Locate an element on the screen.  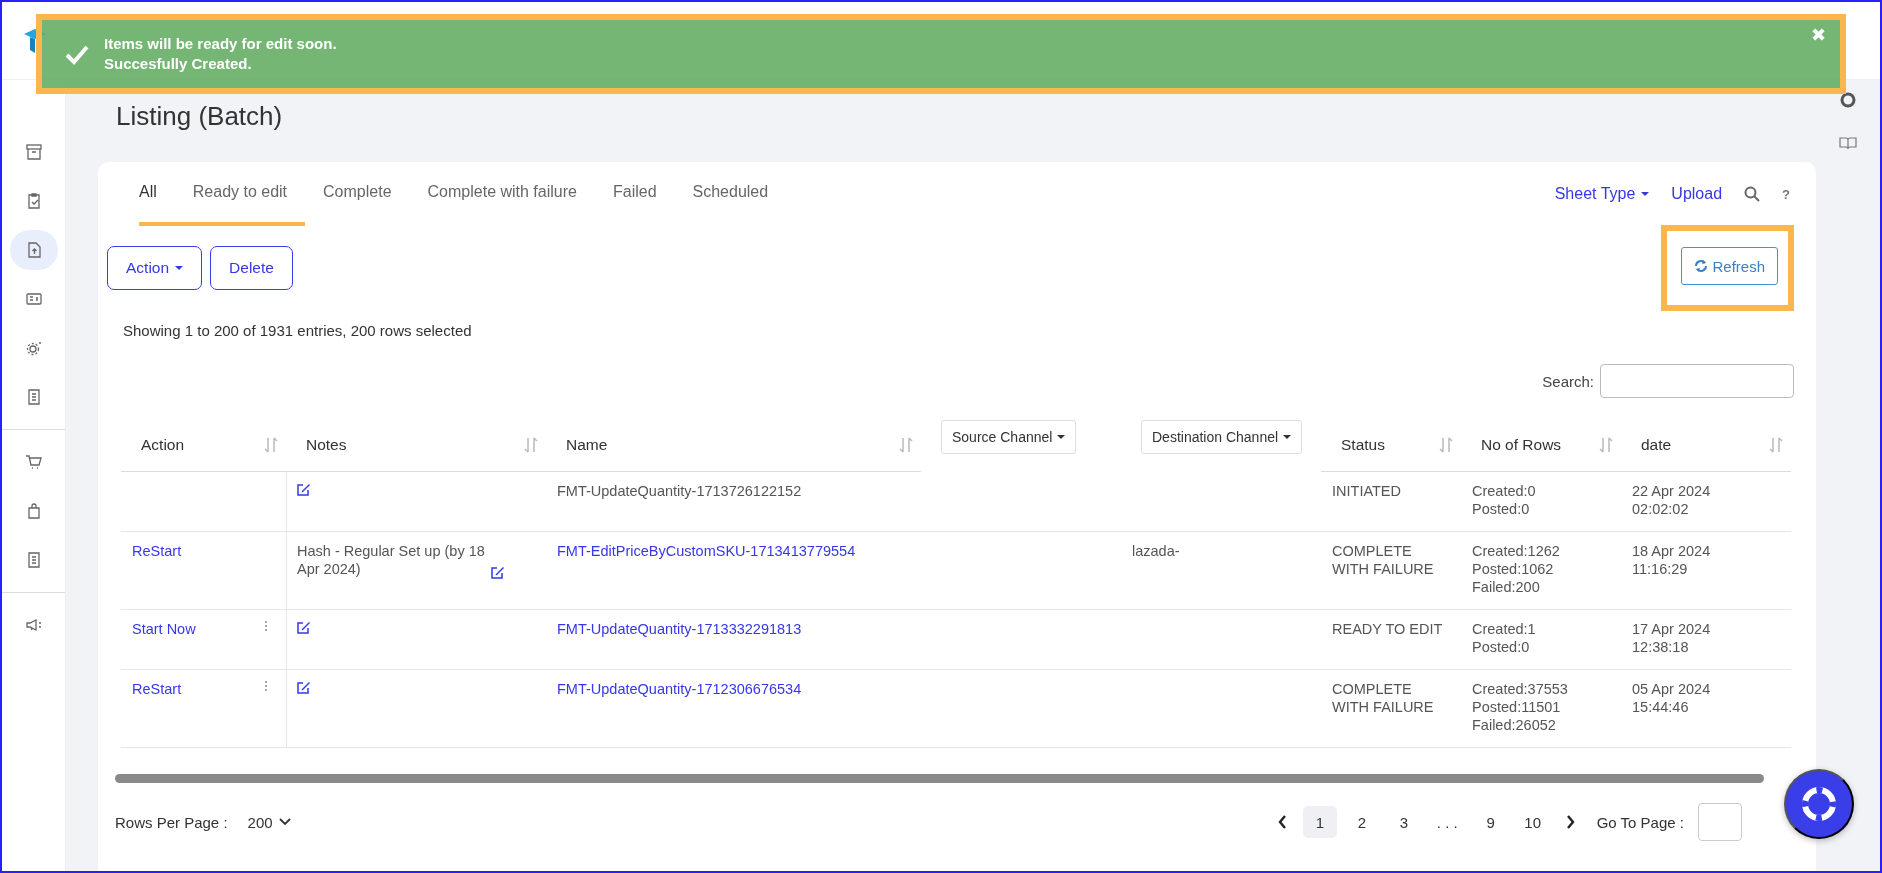
date-text: 05 Apr 2024 is located at coordinates (1672, 689).